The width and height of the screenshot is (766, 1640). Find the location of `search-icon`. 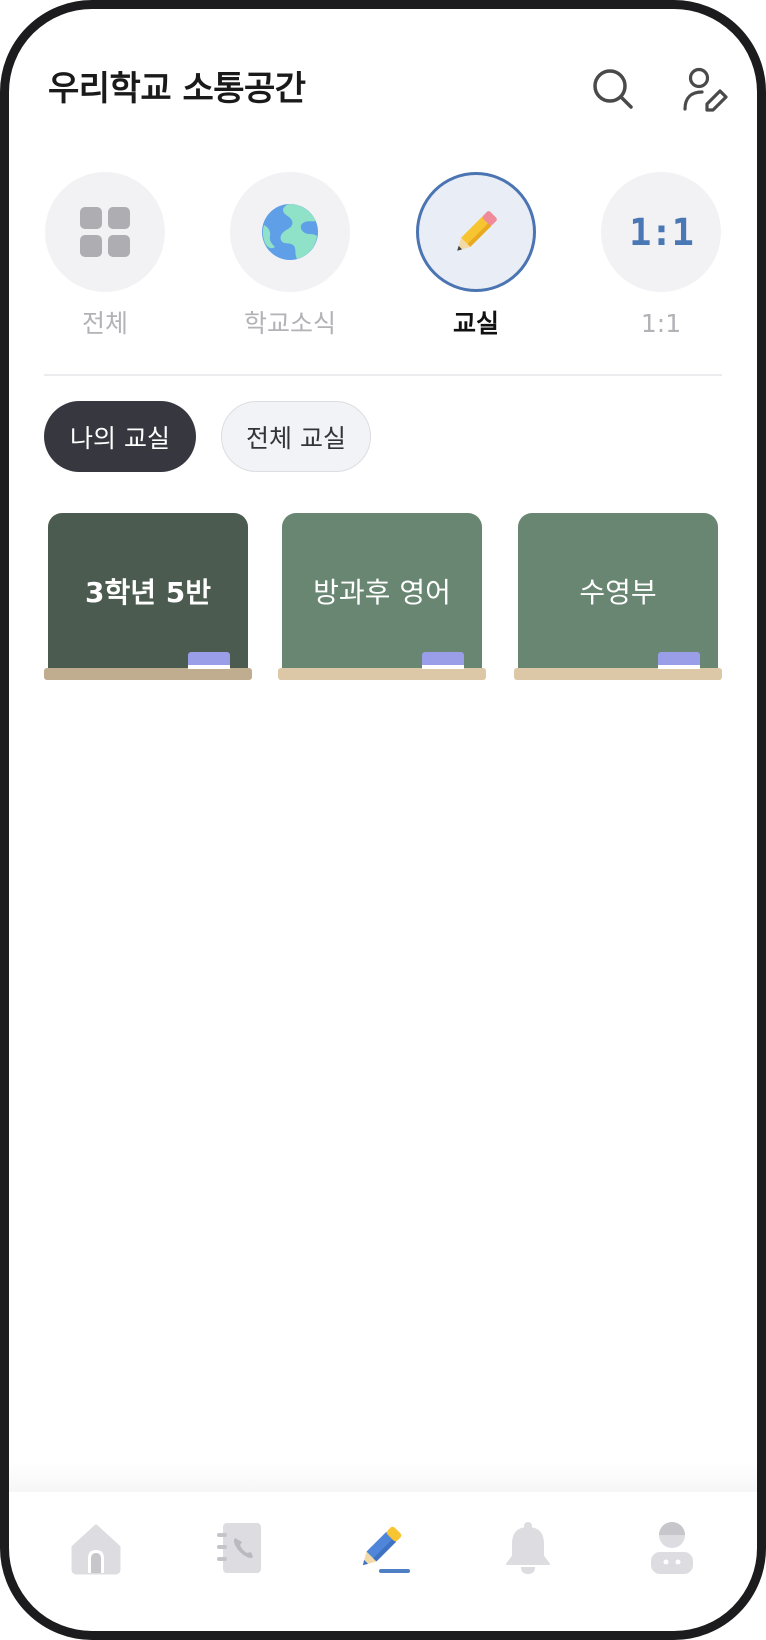

search-icon is located at coordinates (613, 89).